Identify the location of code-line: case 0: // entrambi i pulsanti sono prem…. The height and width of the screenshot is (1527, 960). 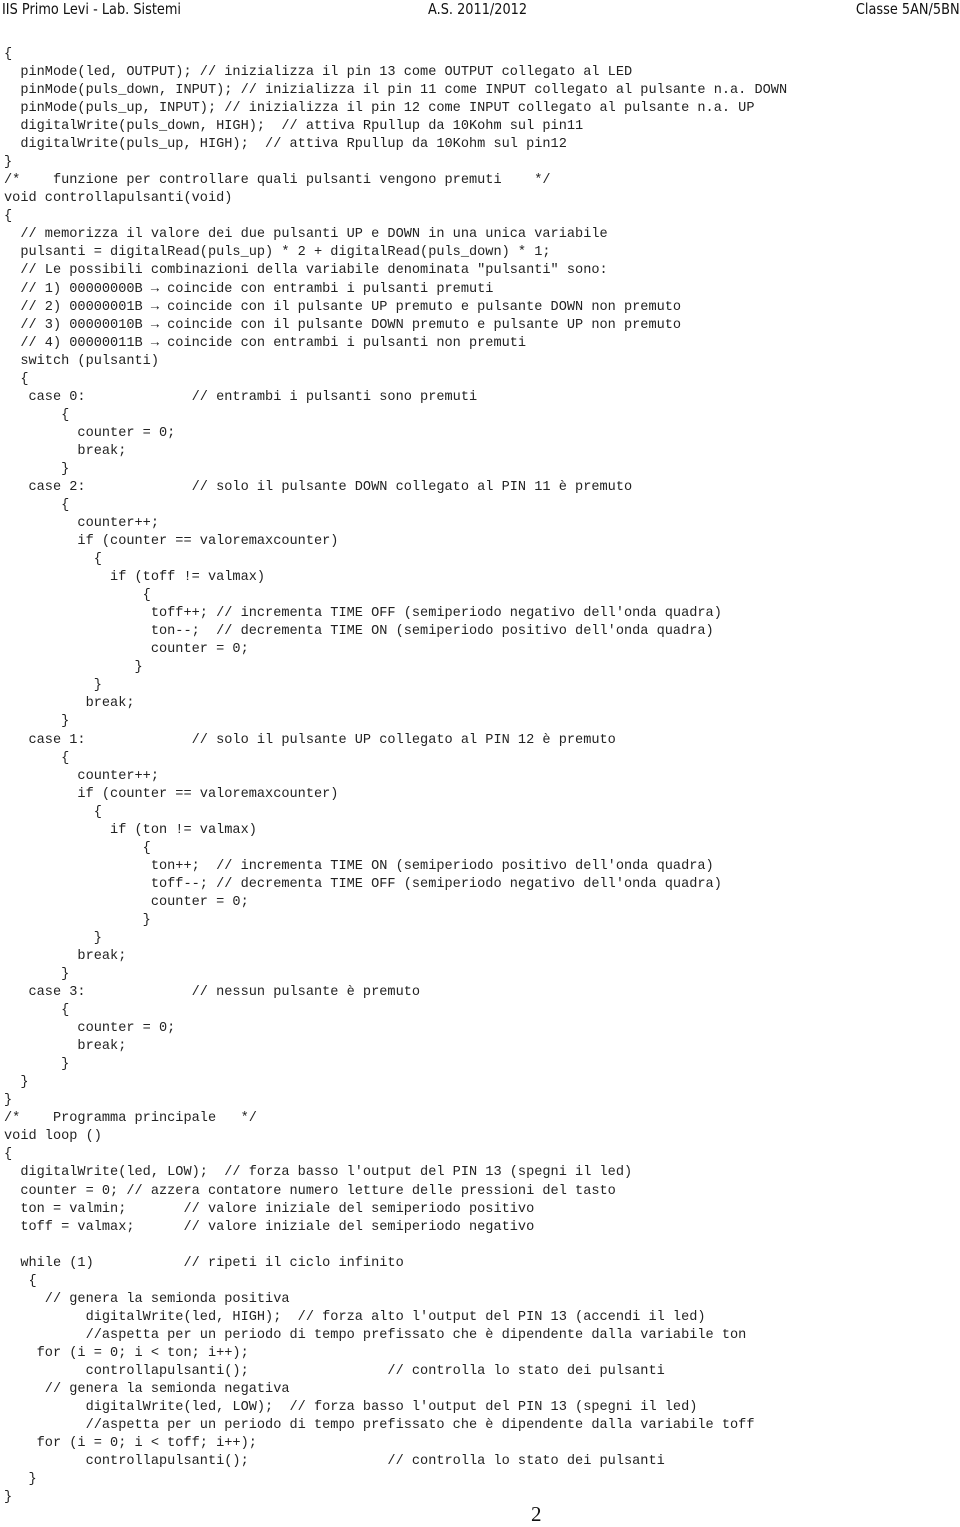
(241, 397).